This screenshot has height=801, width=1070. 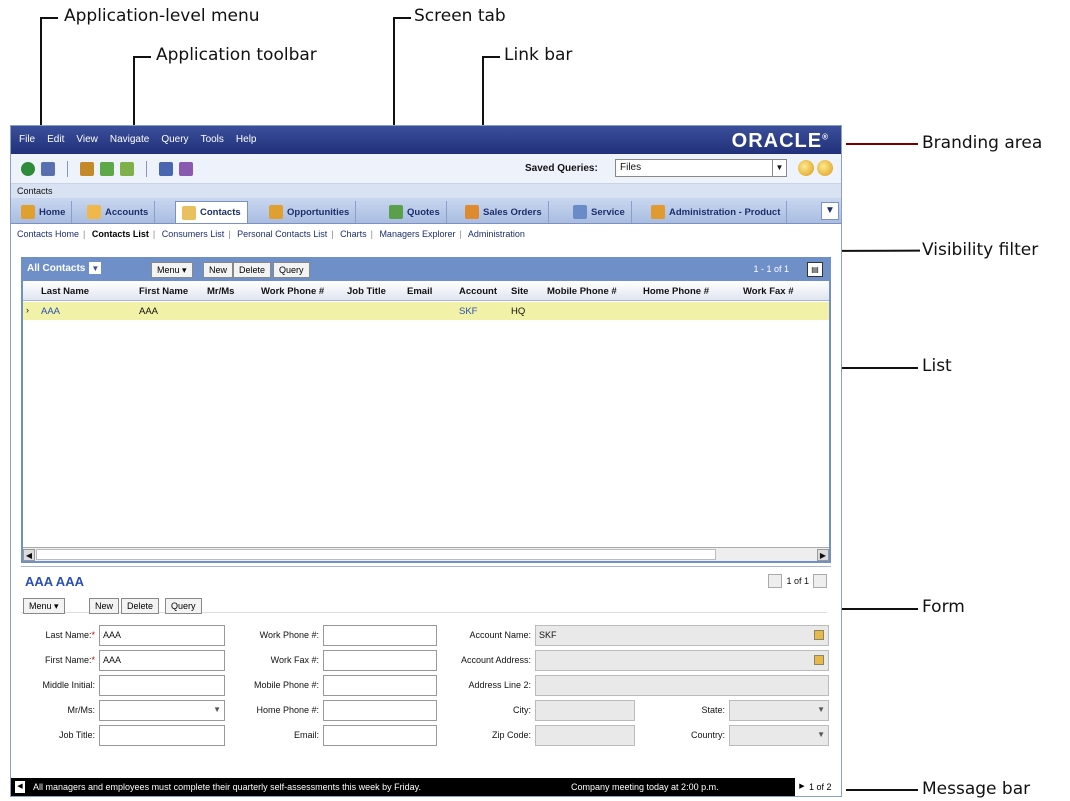 I want to click on form-menu-button: Menu ▾, so click(x=44, y=606).